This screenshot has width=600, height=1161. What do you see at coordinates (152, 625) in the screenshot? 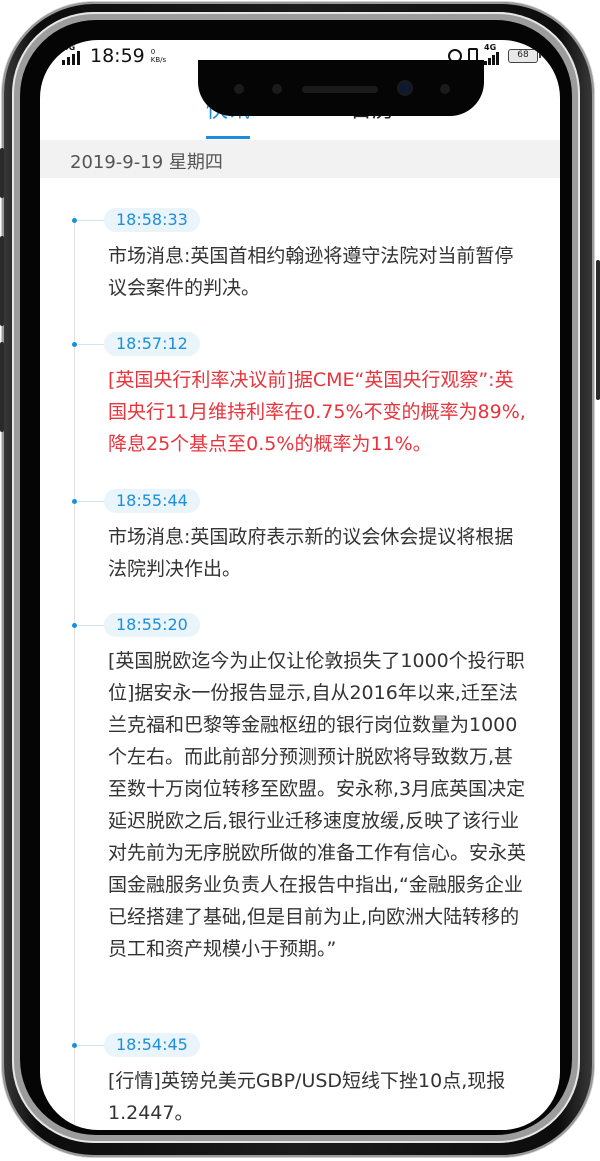
I see `news-time: 18:55:20` at bounding box center [152, 625].